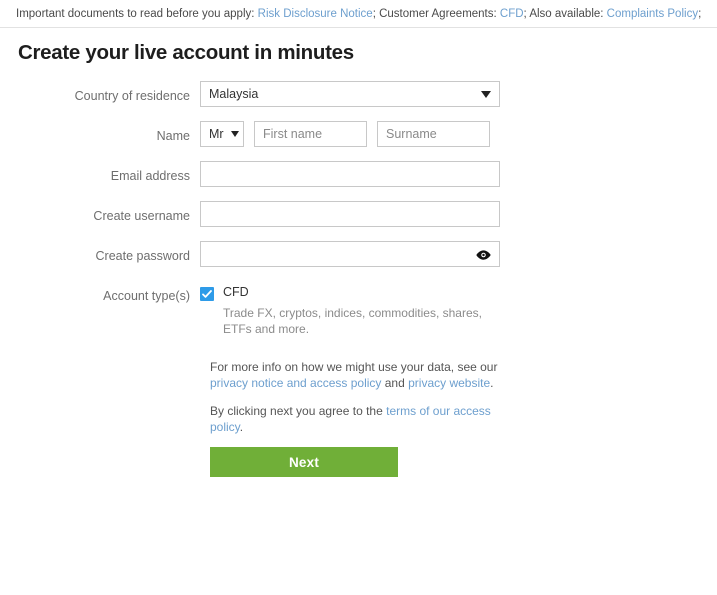 The height and width of the screenshot is (595, 717). Describe the element at coordinates (411, 134) in the screenshot. I see `surname-placeholder: Surname` at that location.